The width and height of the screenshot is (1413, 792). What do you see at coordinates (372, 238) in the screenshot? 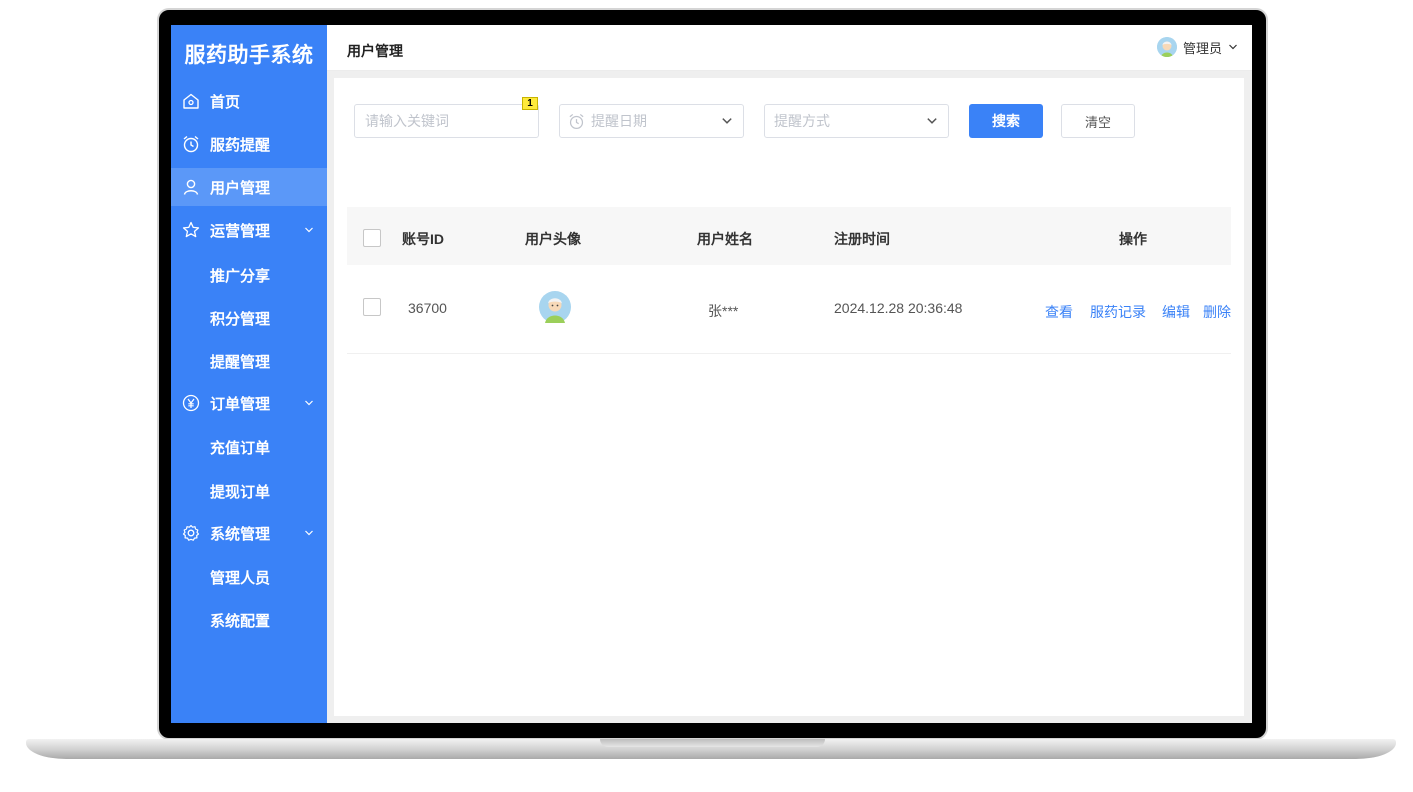
I see `select-all-checkbox` at bounding box center [372, 238].